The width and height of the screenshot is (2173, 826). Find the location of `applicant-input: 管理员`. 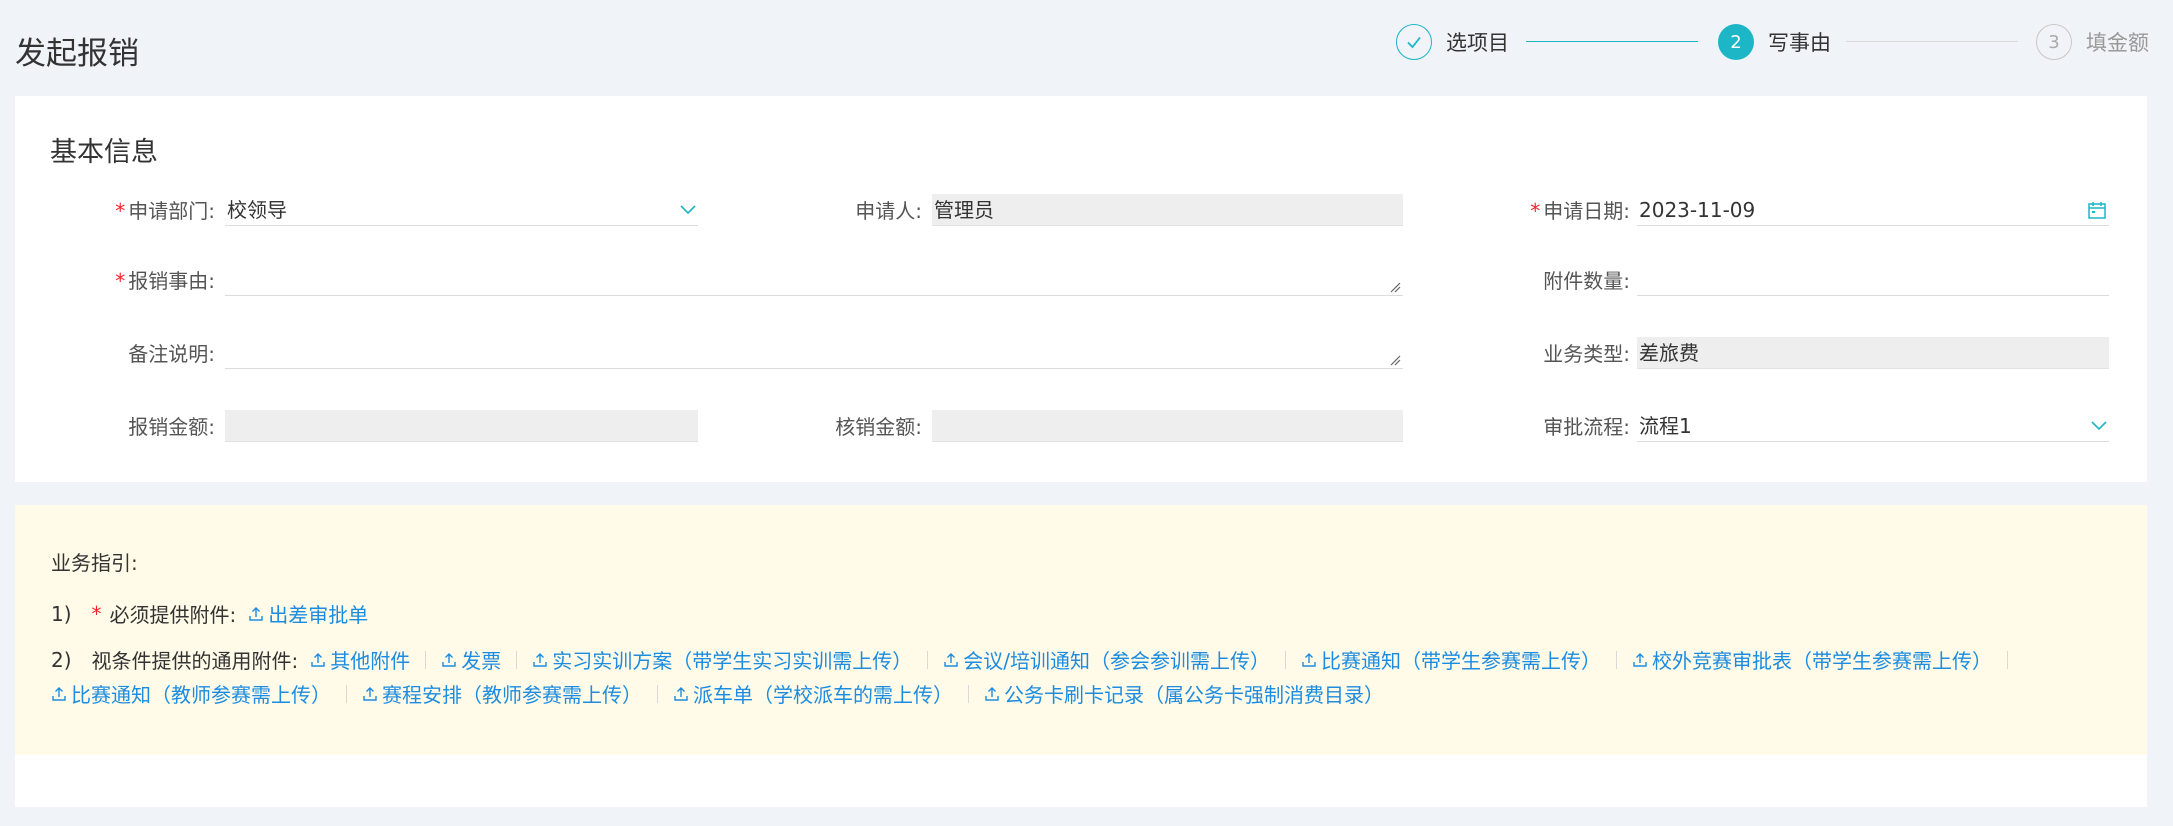

applicant-input: 管理员 is located at coordinates (1167, 210).